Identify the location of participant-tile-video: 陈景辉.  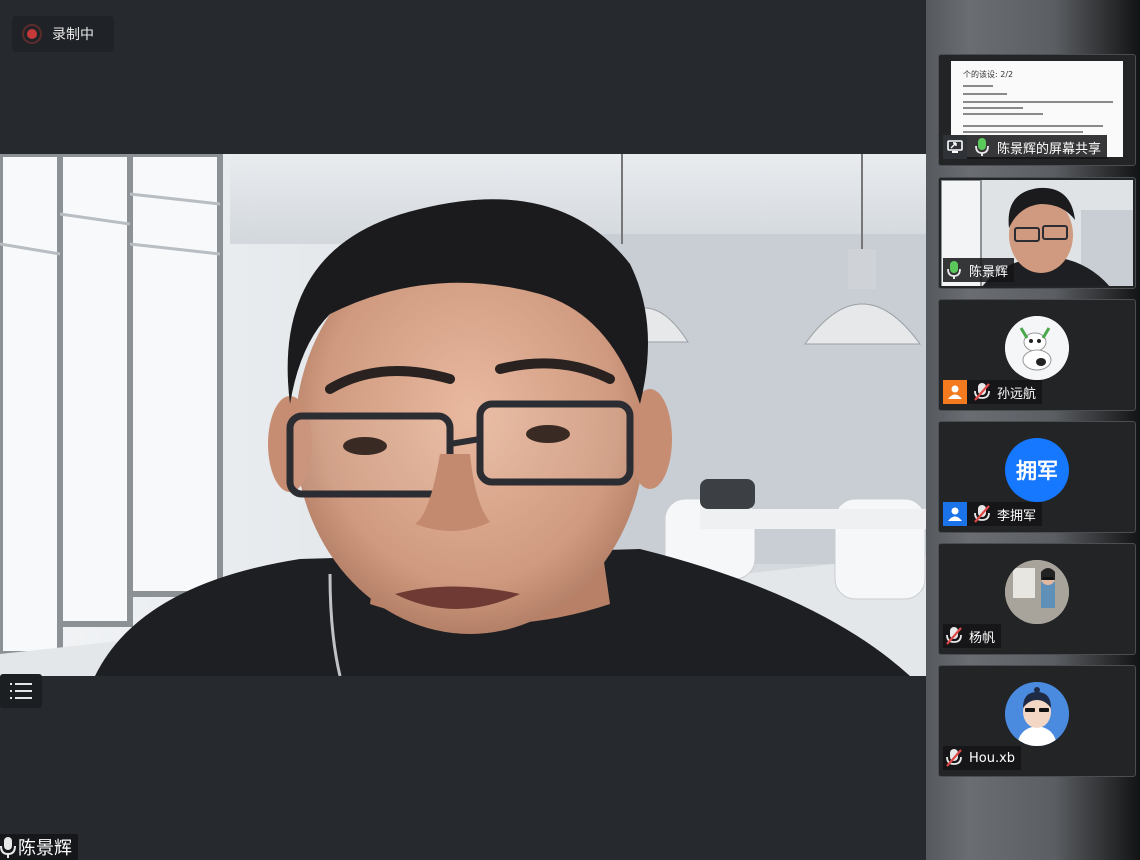
(1037, 233).